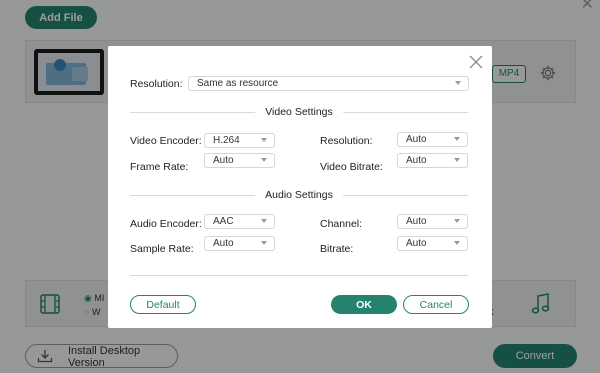  What do you see at coordinates (226, 140) in the screenshot?
I see `video-encoder-value: H.264` at bounding box center [226, 140].